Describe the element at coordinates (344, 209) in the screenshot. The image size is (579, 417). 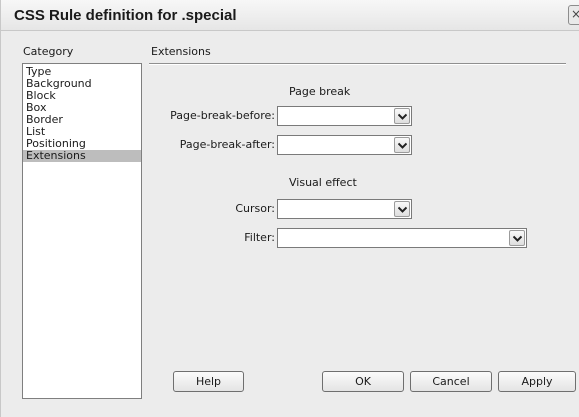
I see `cursor-select` at that location.